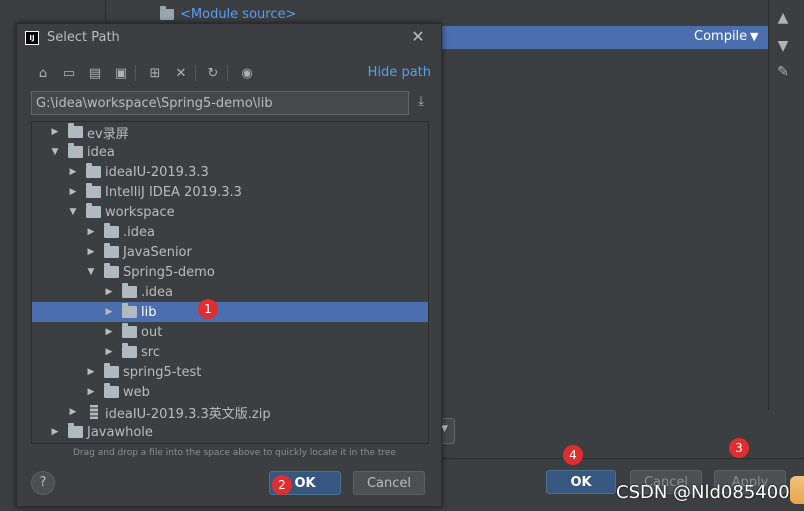  Describe the element at coordinates (69, 73) in the screenshot. I see `desktop-icon: ▭` at that location.